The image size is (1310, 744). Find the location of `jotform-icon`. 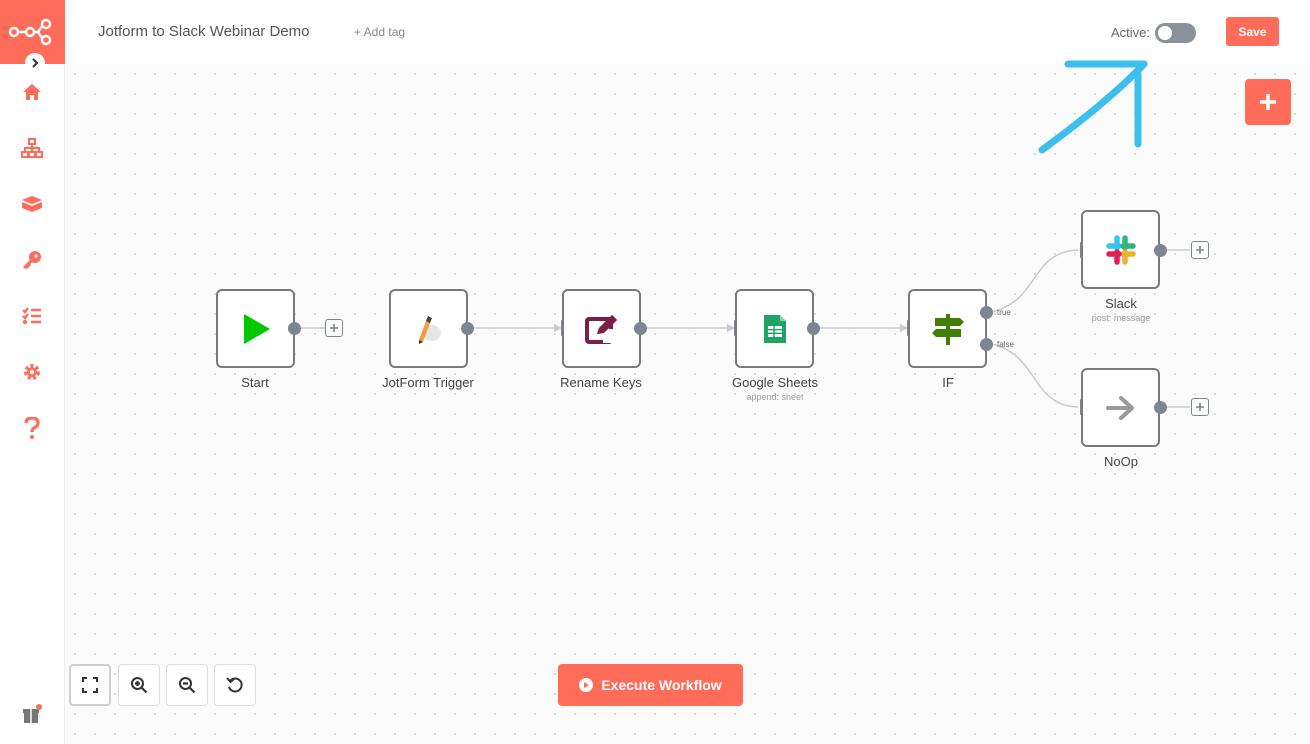

jotform-icon is located at coordinates (429, 329).